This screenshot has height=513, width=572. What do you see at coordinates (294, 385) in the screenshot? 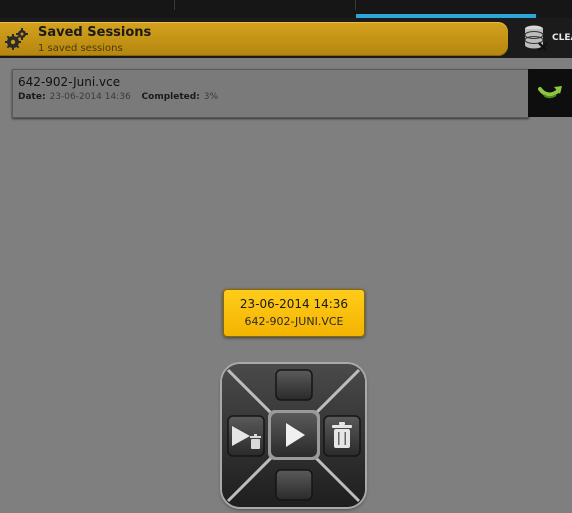
I see `pad-up-button` at bounding box center [294, 385].